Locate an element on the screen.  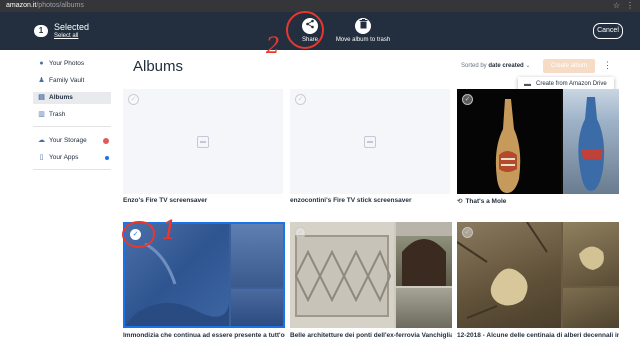
apps-status-dot is located at coordinates (107, 158).